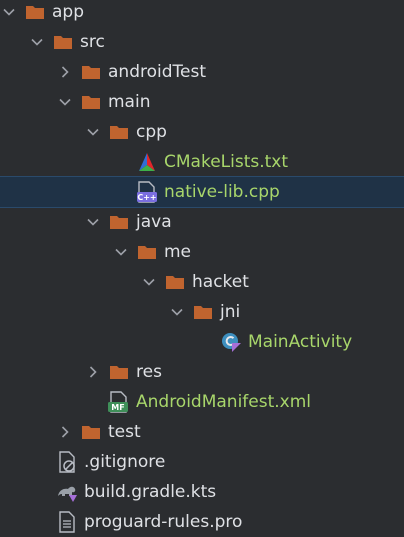 Image resolution: width=404 pixels, height=537 pixels. What do you see at coordinates (154, 222) in the screenshot?
I see `tree-node-label: java` at bounding box center [154, 222].